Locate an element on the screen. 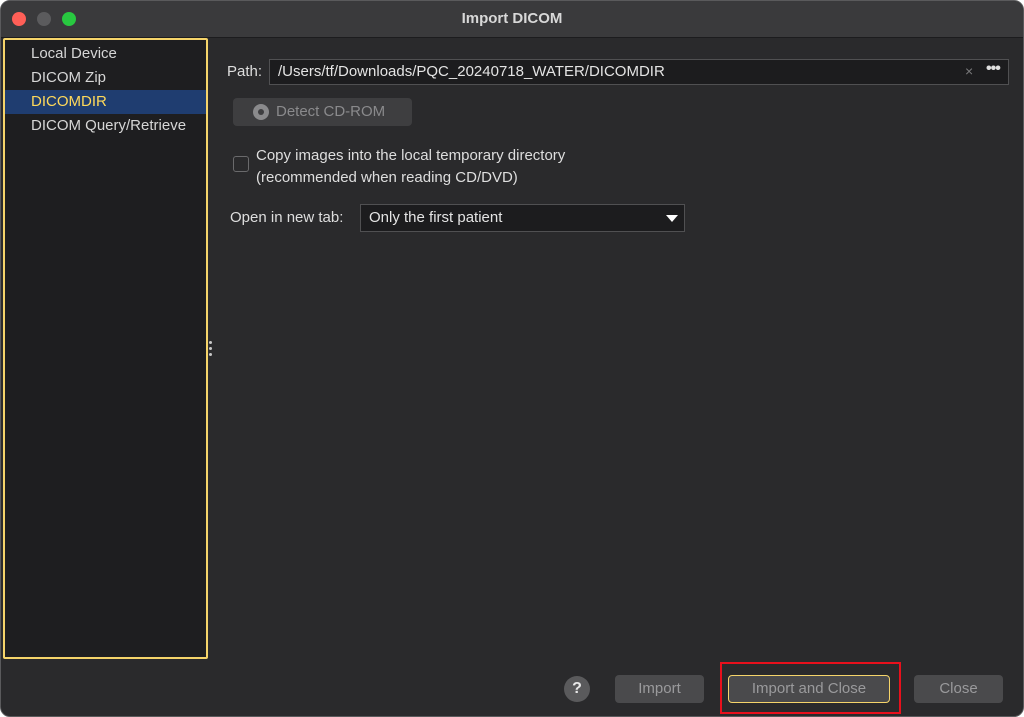 The height and width of the screenshot is (717, 1024). help-button: ? is located at coordinates (577, 689).